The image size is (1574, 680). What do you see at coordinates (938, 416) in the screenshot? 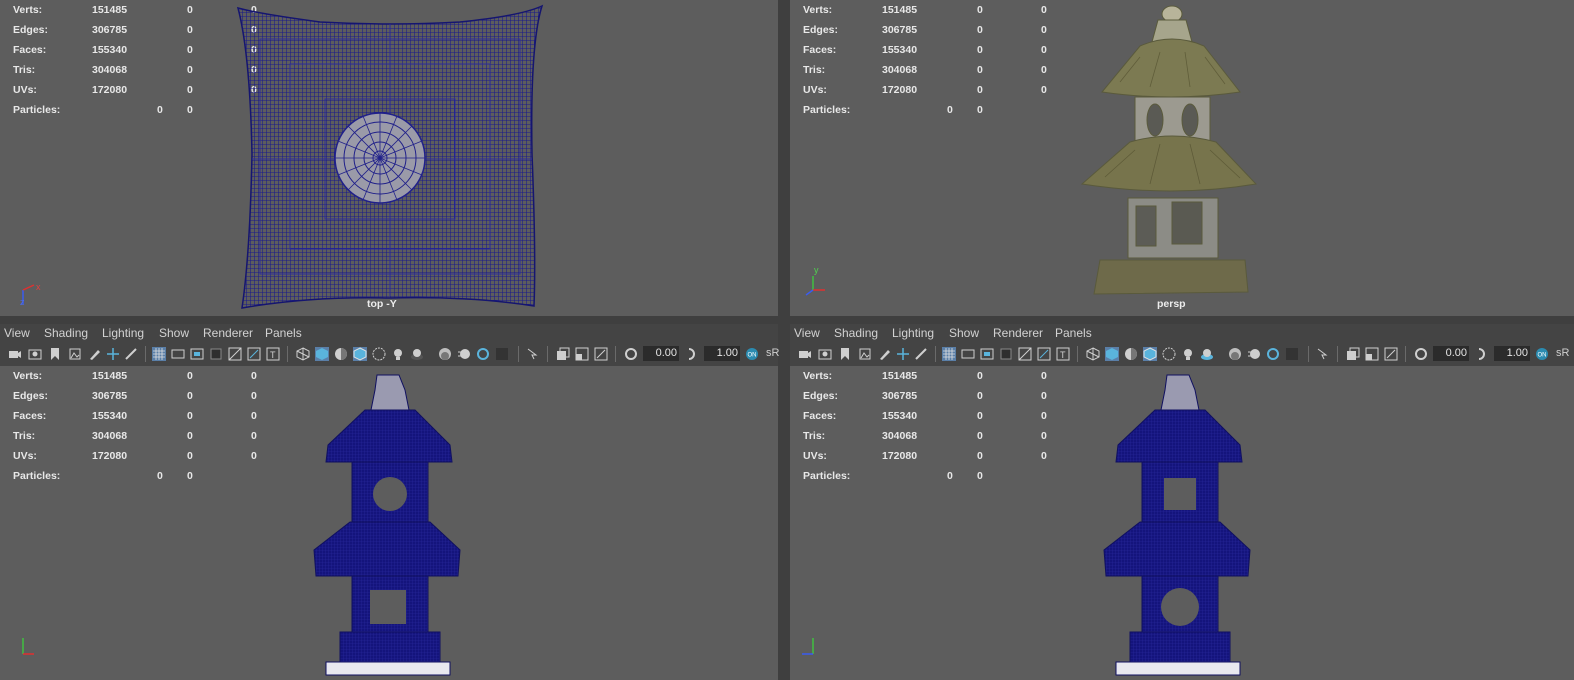
I see `hud-row-faces: Faces: 155340 0 0` at bounding box center [938, 416].